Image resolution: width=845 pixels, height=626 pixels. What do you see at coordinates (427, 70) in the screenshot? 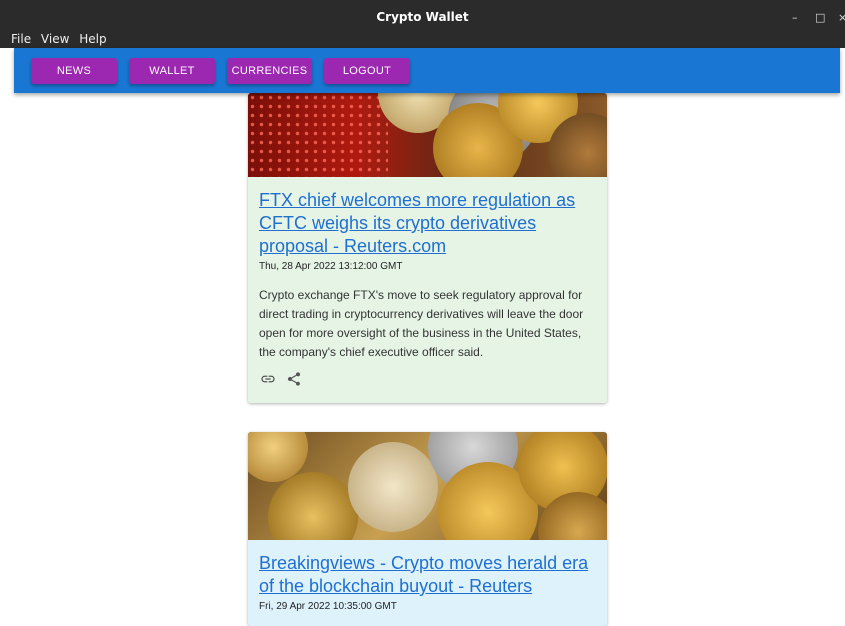
I see `app-bar: NEWS WALLET CURRENCIES LOGOUT` at bounding box center [427, 70].